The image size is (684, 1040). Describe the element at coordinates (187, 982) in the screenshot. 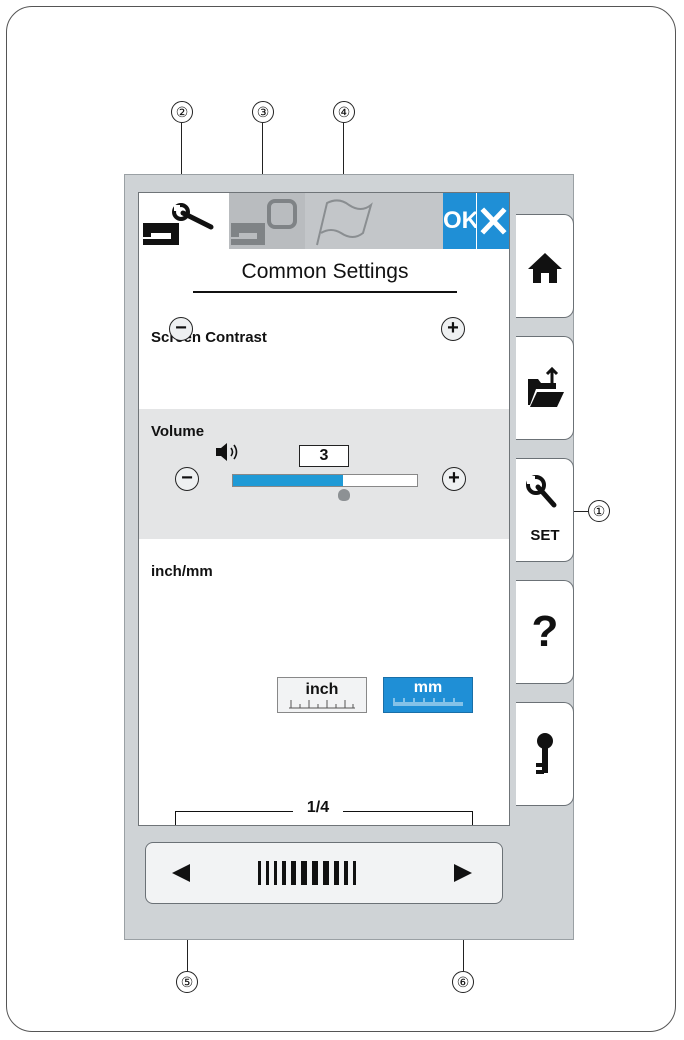

I see `callout-5: ⑤` at that location.